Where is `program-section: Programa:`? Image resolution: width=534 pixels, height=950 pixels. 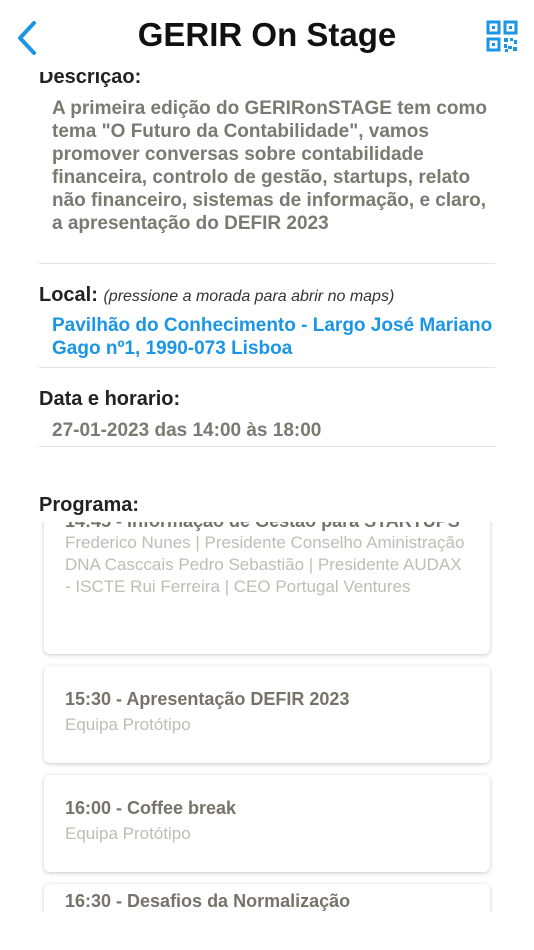
program-section: Programa: is located at coordinates (267, 505).